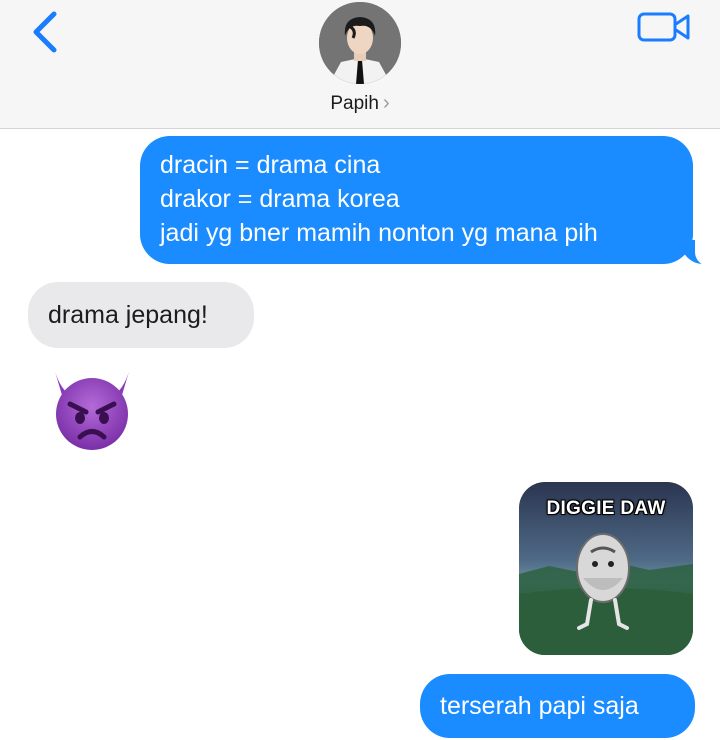  What do you see at coordinates (386, 103) in the screenshot?
I see `chevron-right-icon: ›` at bounding box center [386, 103].